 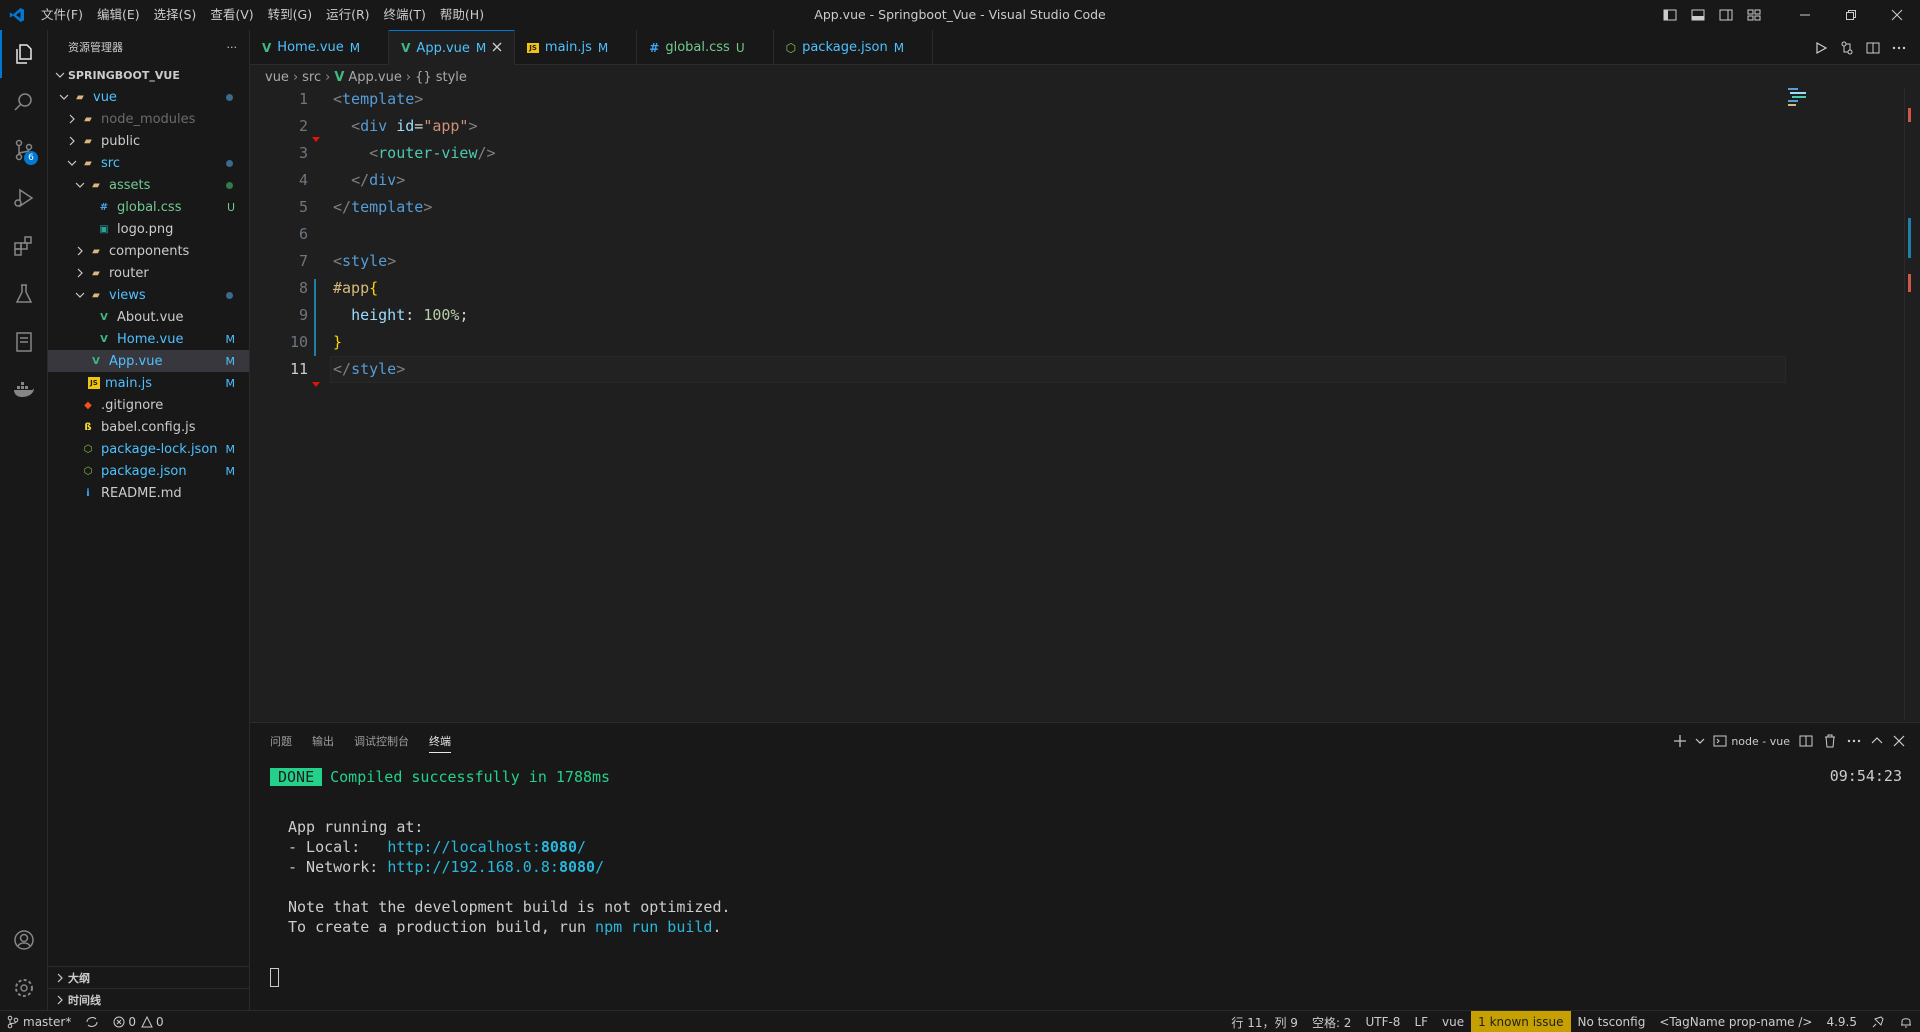 What do you see at coordinates (148, 119) in the screenshot?
I see `tree-item: ▰ node_modules` at bounding box center [148, 119].